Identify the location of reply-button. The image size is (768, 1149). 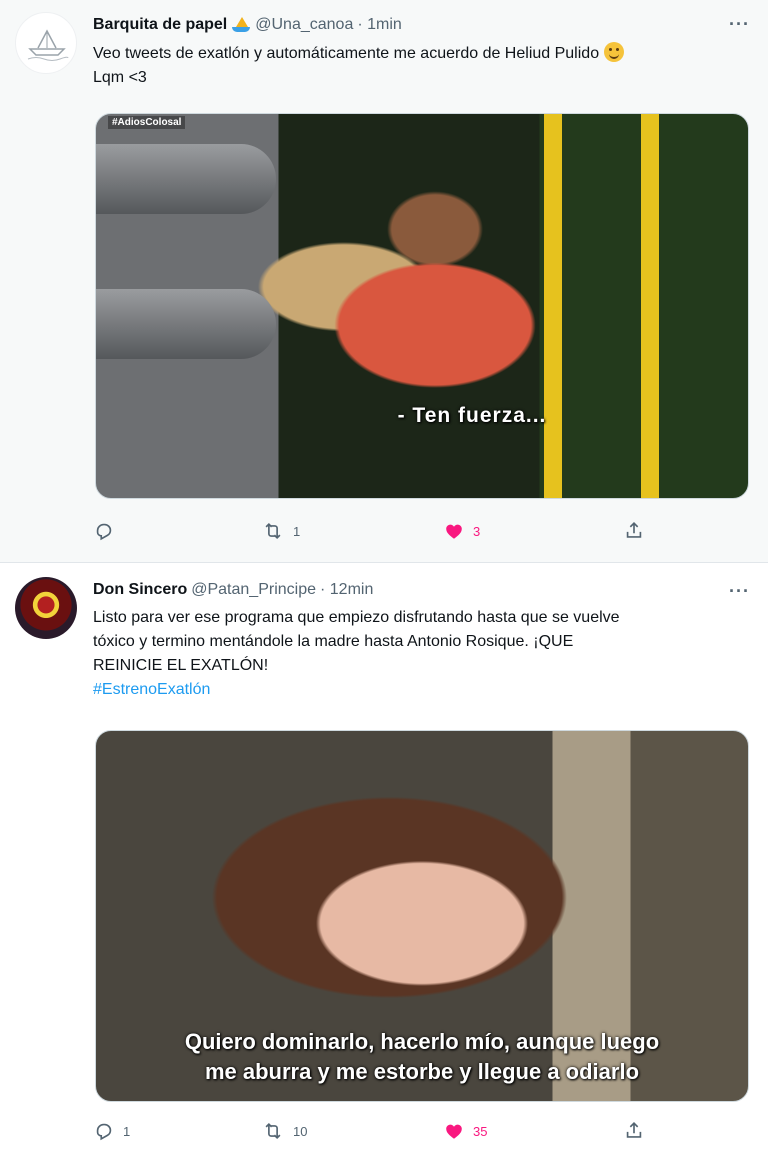
(108, 531).